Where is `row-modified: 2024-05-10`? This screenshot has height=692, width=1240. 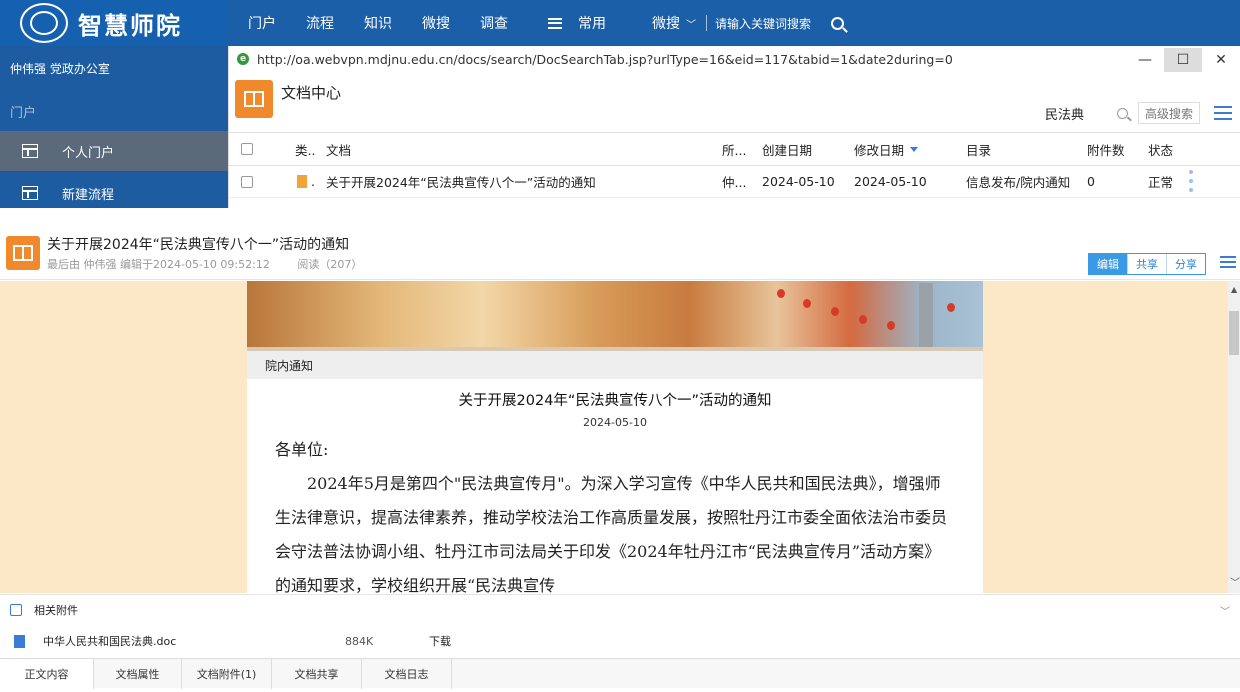
row-modified: 2024-05-10 is located at coordinates (890, 181).